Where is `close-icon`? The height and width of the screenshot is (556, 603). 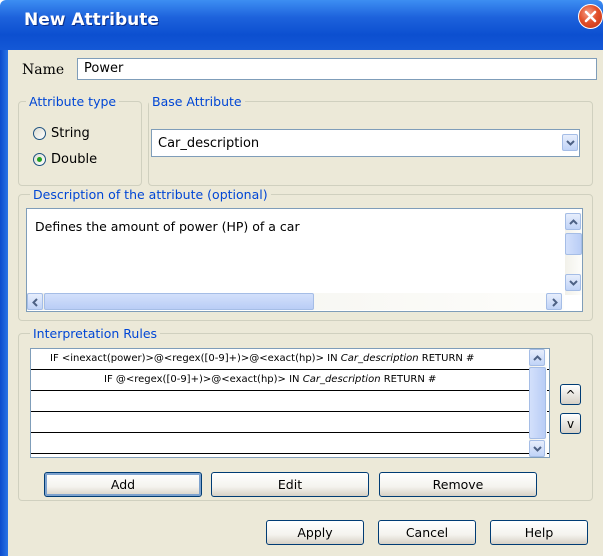 close-icon is located at coordinates (590, 16).